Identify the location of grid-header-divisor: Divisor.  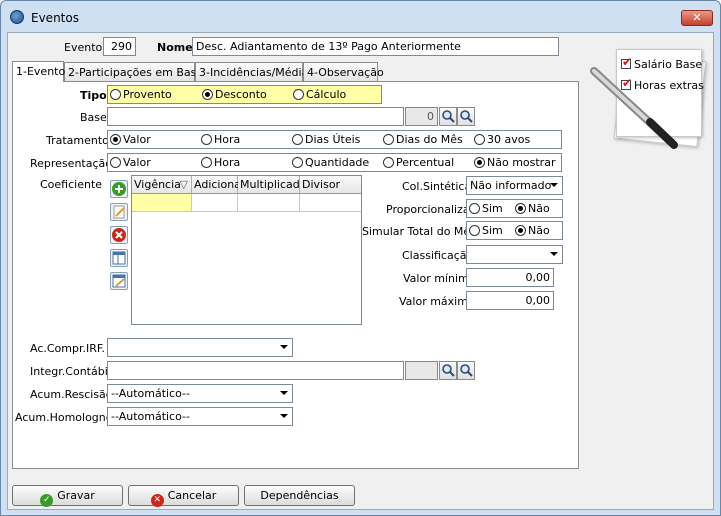
(330, 185).